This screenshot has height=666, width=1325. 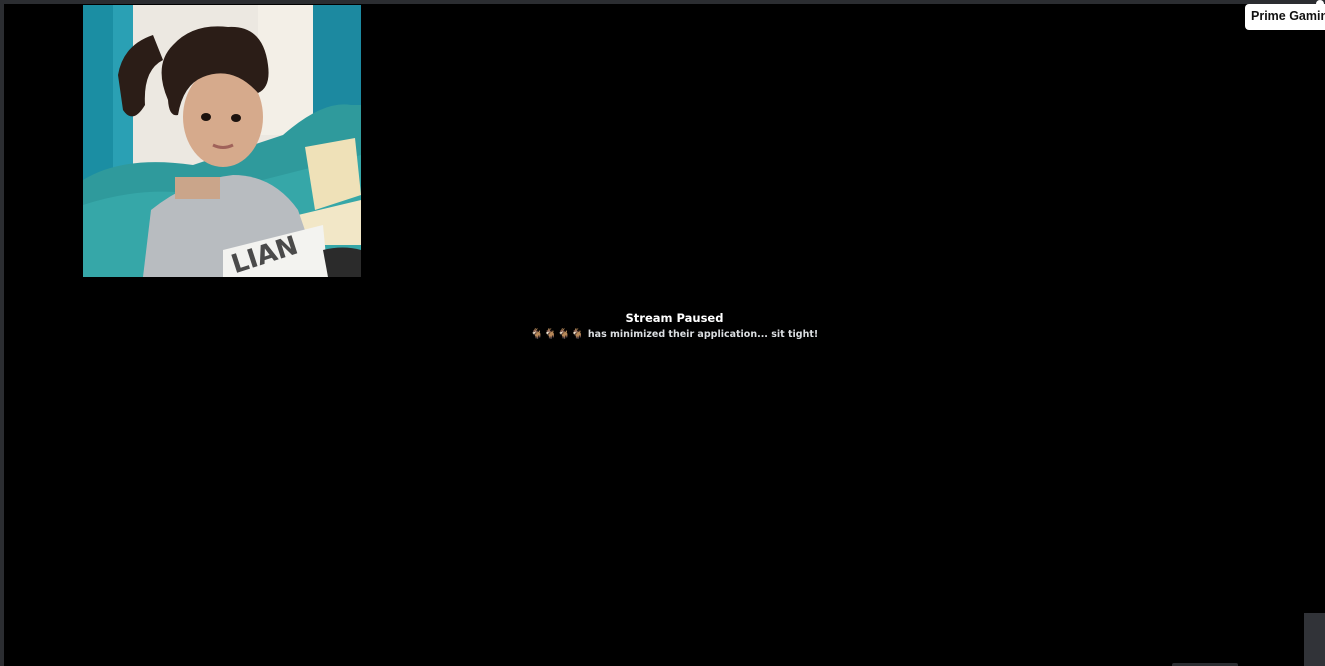 What do you see at coordinates (222, 141) in the screenshot?
I see `user-avatar-image: LIAN` at bounding box center [222, 141].